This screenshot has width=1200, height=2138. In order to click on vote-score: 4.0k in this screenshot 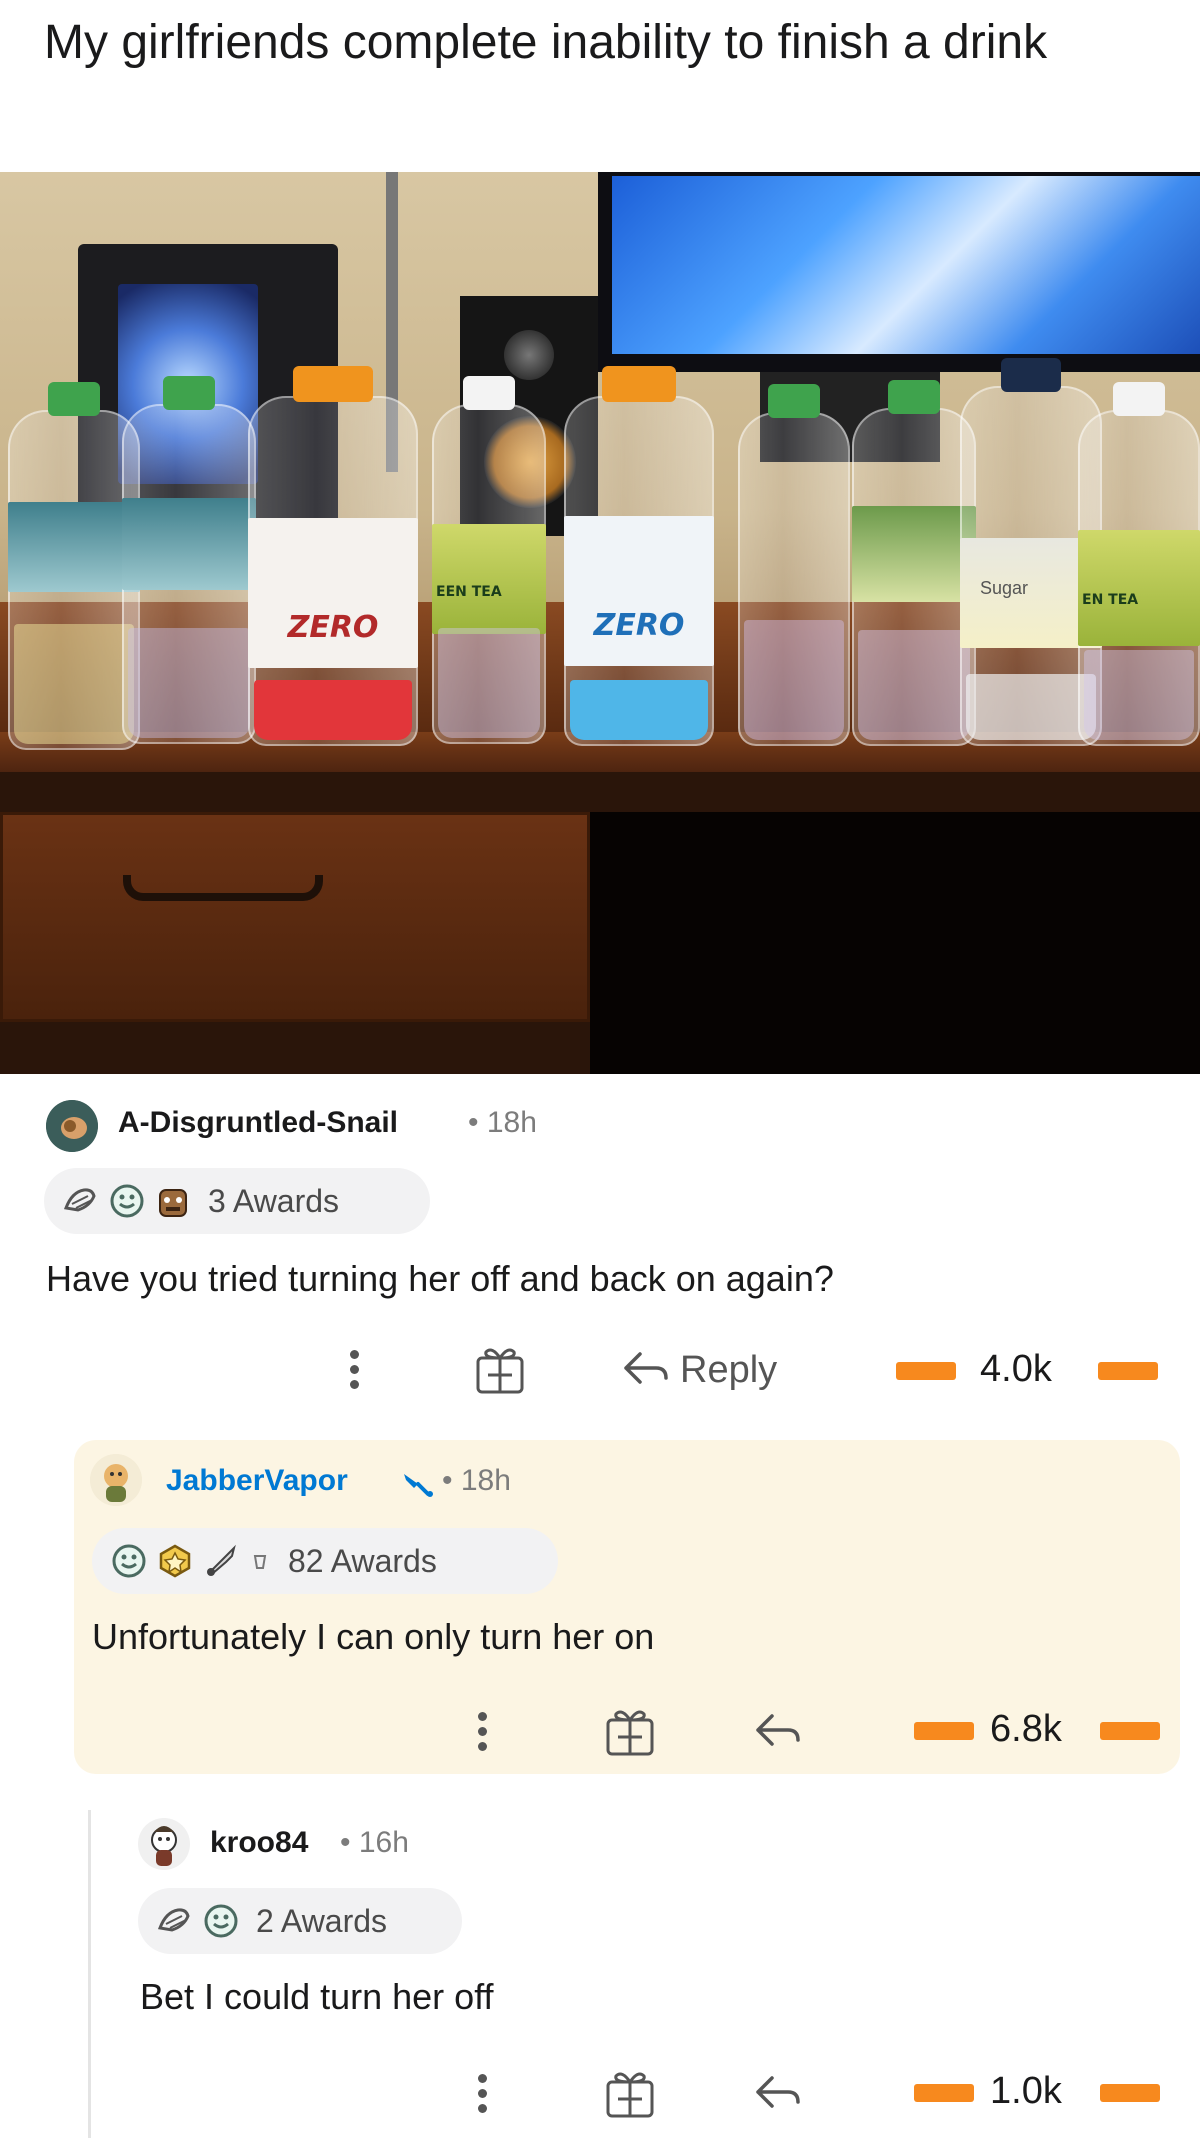, I will do `click(1016, 1369)`.